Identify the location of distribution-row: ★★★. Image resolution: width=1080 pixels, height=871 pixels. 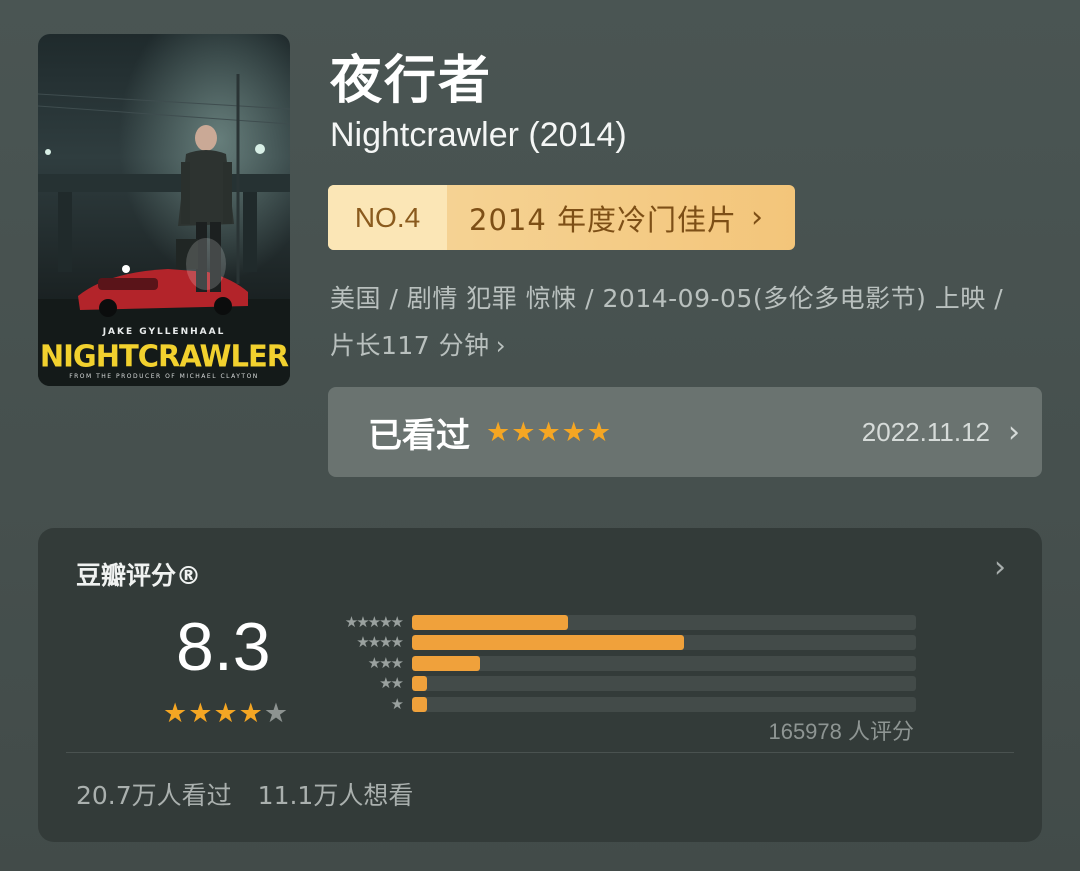
(618, 663).